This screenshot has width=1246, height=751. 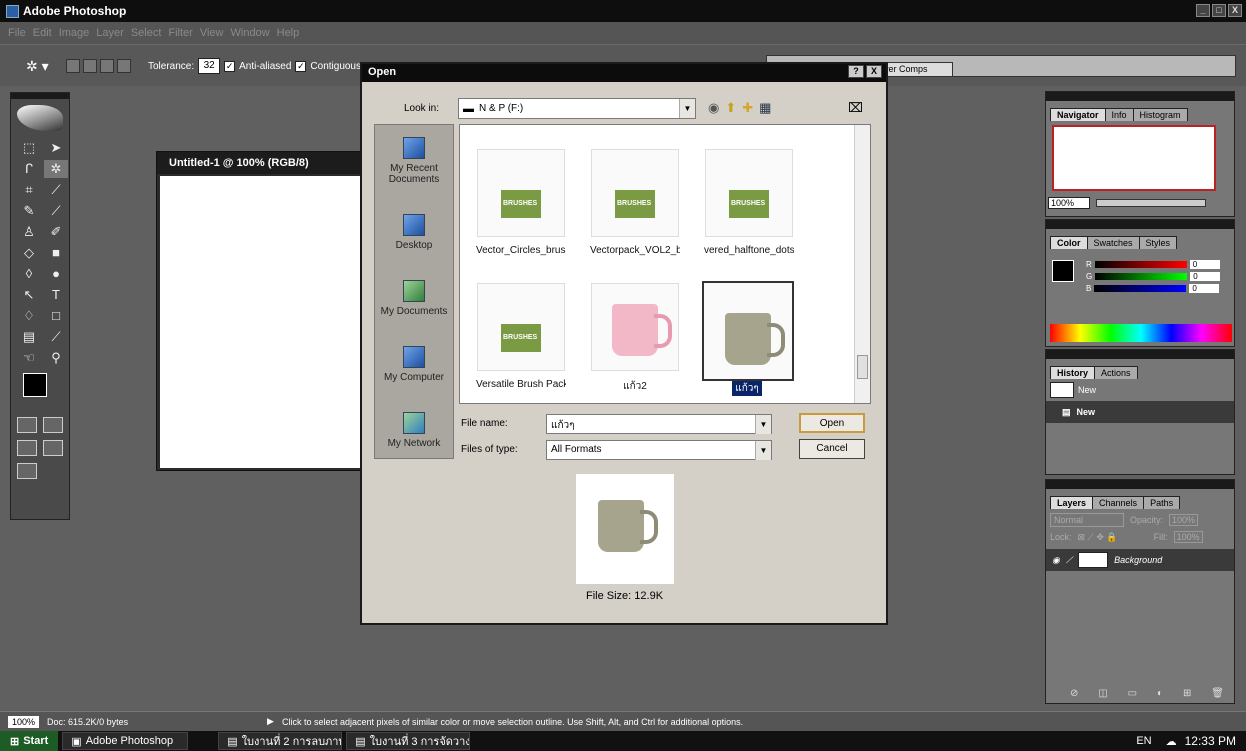 What do you see at coordinates (29, 316) in the screenshot?
I see `pen-tool-icon: ♢` at bounding box center [29, 316].